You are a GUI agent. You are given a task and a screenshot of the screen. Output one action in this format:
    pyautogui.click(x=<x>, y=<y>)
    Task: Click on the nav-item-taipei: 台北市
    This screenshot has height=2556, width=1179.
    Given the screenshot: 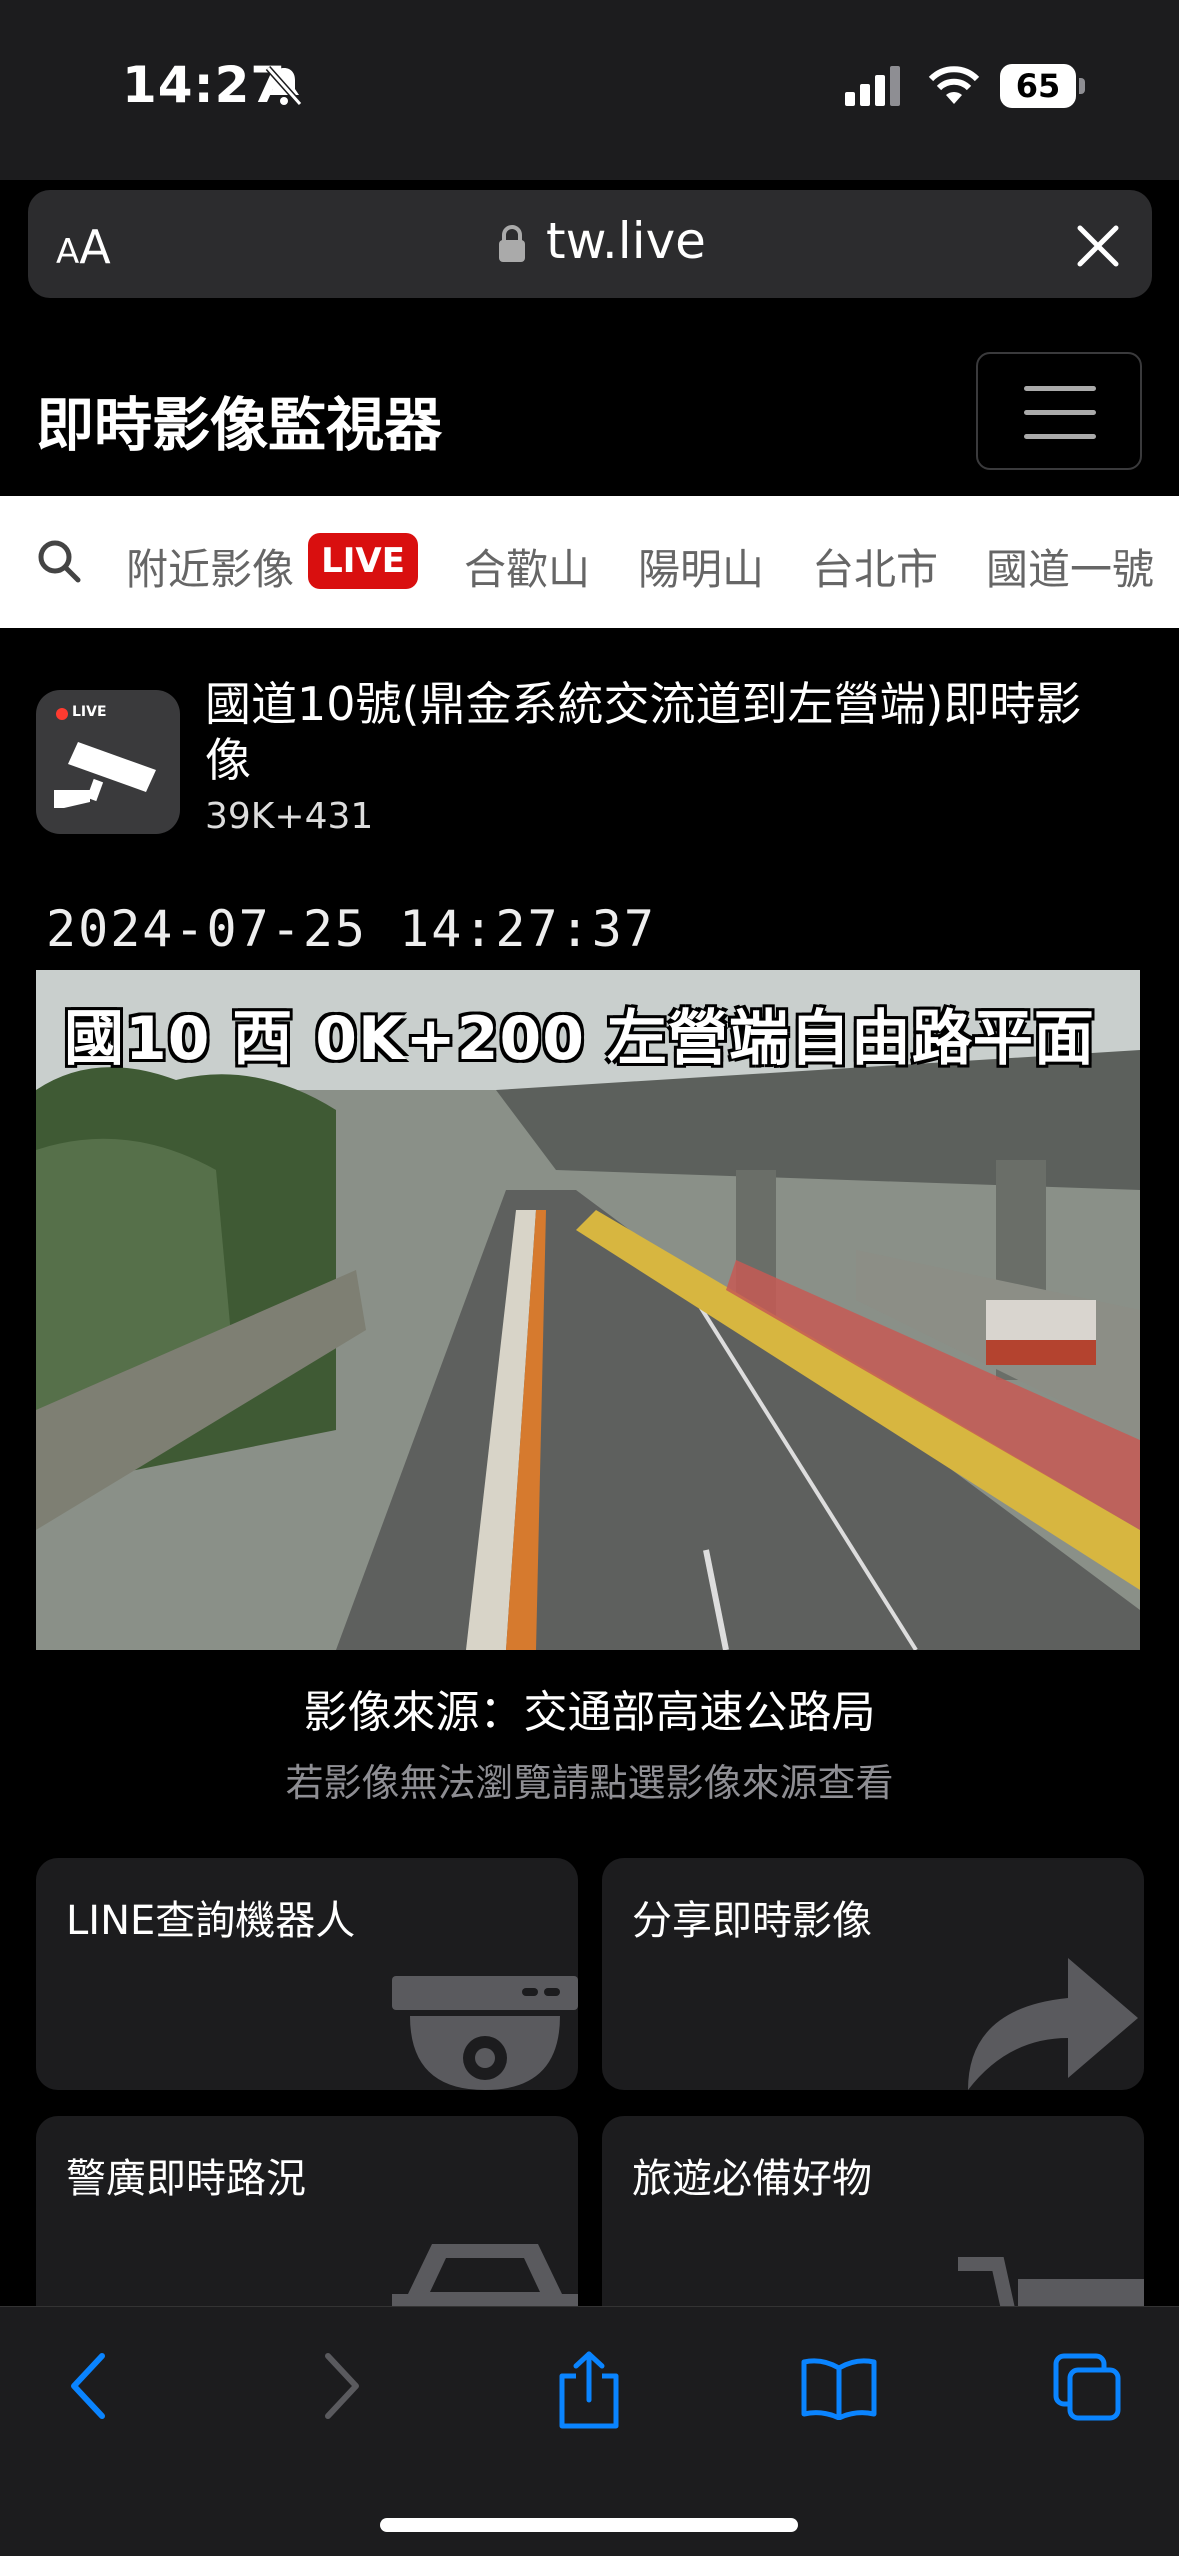 What is the action you would take?
    pyautogui.click(x=875, y=566)
    